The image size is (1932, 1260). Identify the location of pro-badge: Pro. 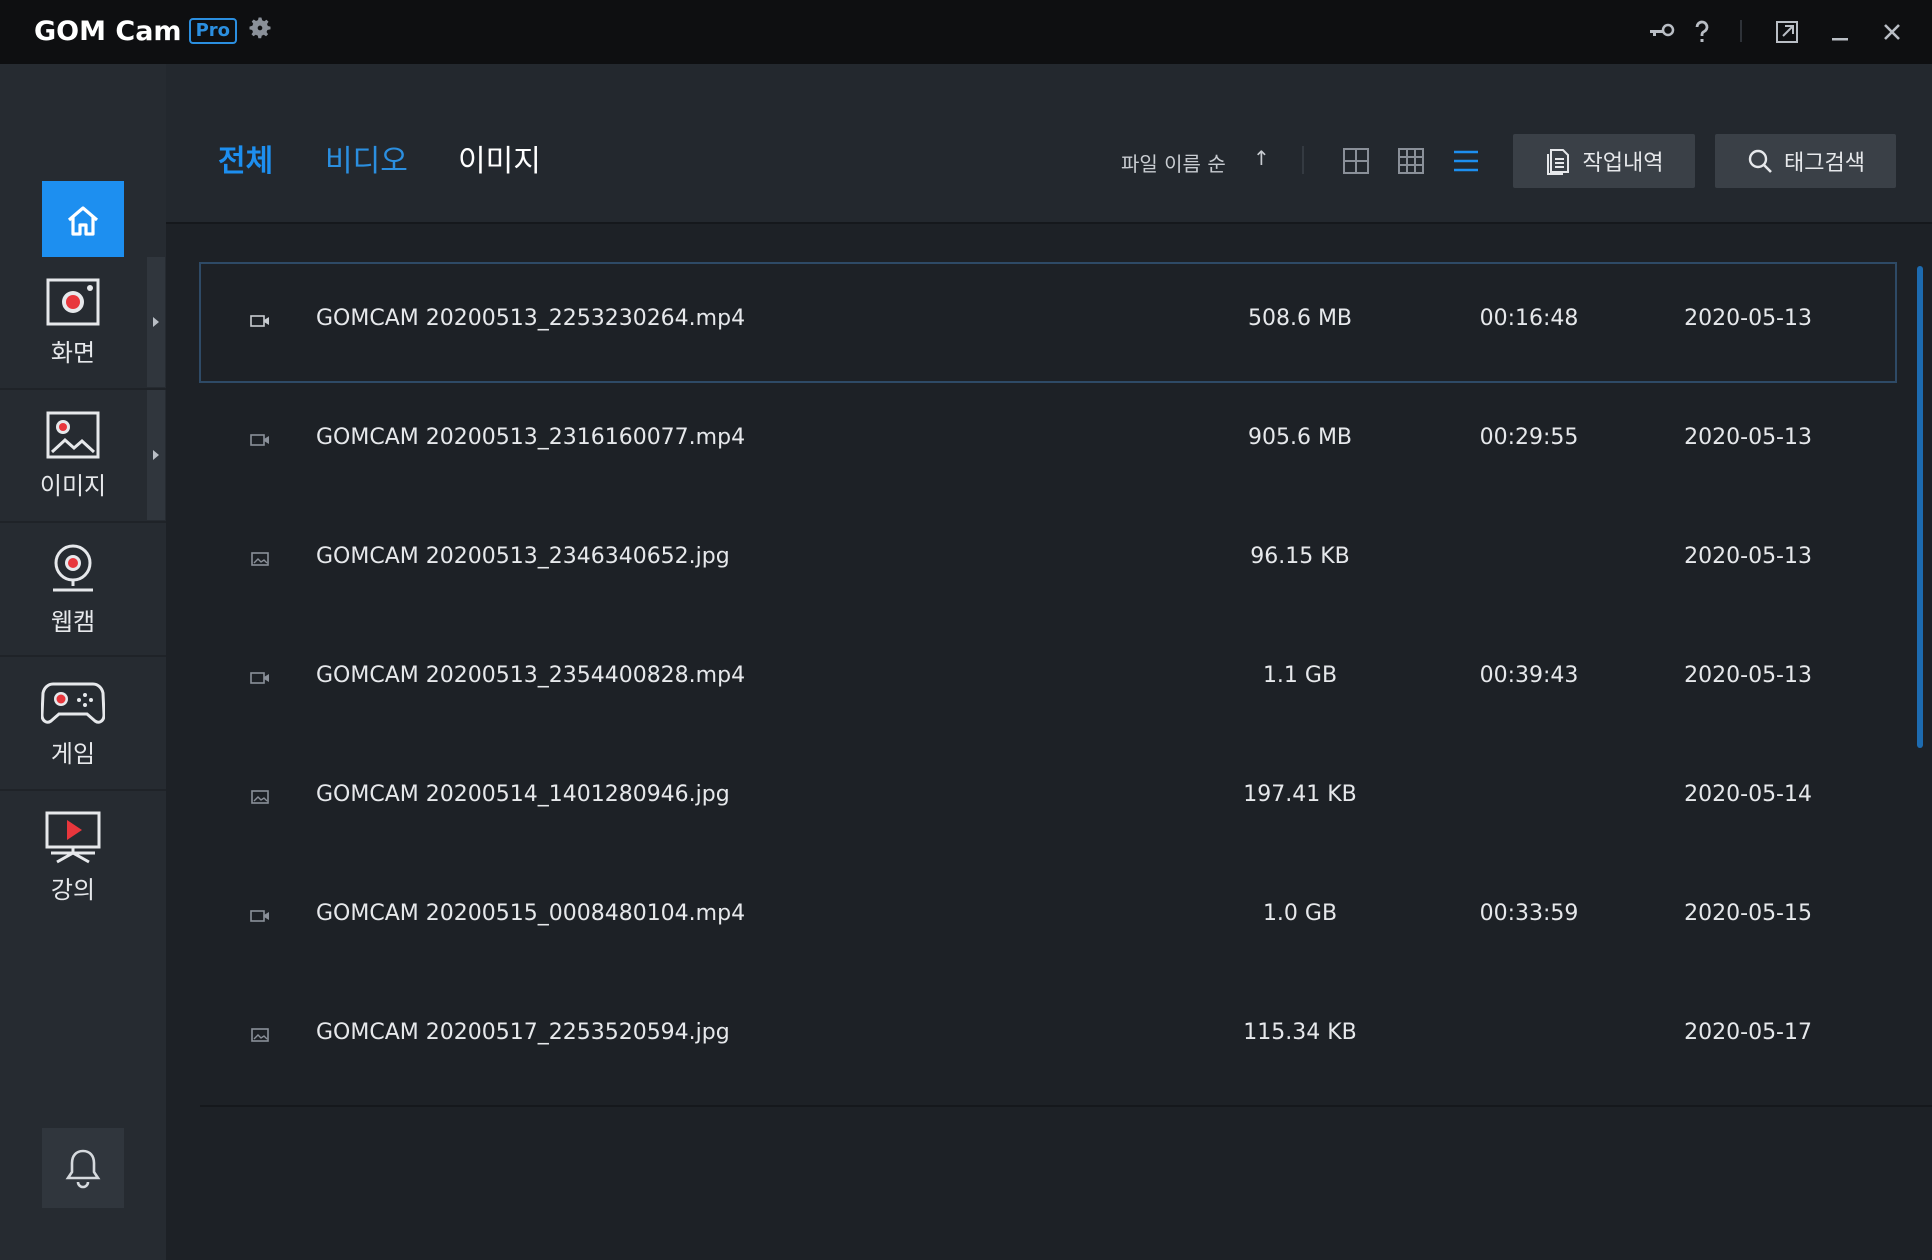
(212, 31).